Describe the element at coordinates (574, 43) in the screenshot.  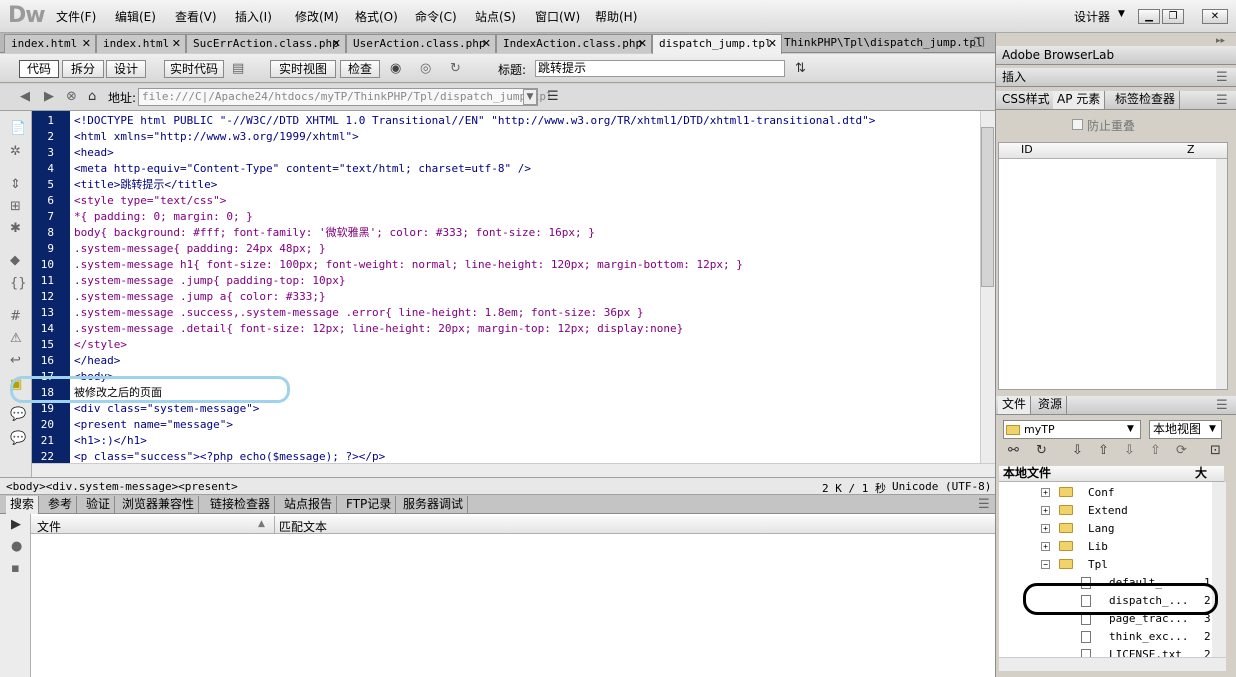
I see `tab-indexaction: IndexAction.class.php ✕` at that location.